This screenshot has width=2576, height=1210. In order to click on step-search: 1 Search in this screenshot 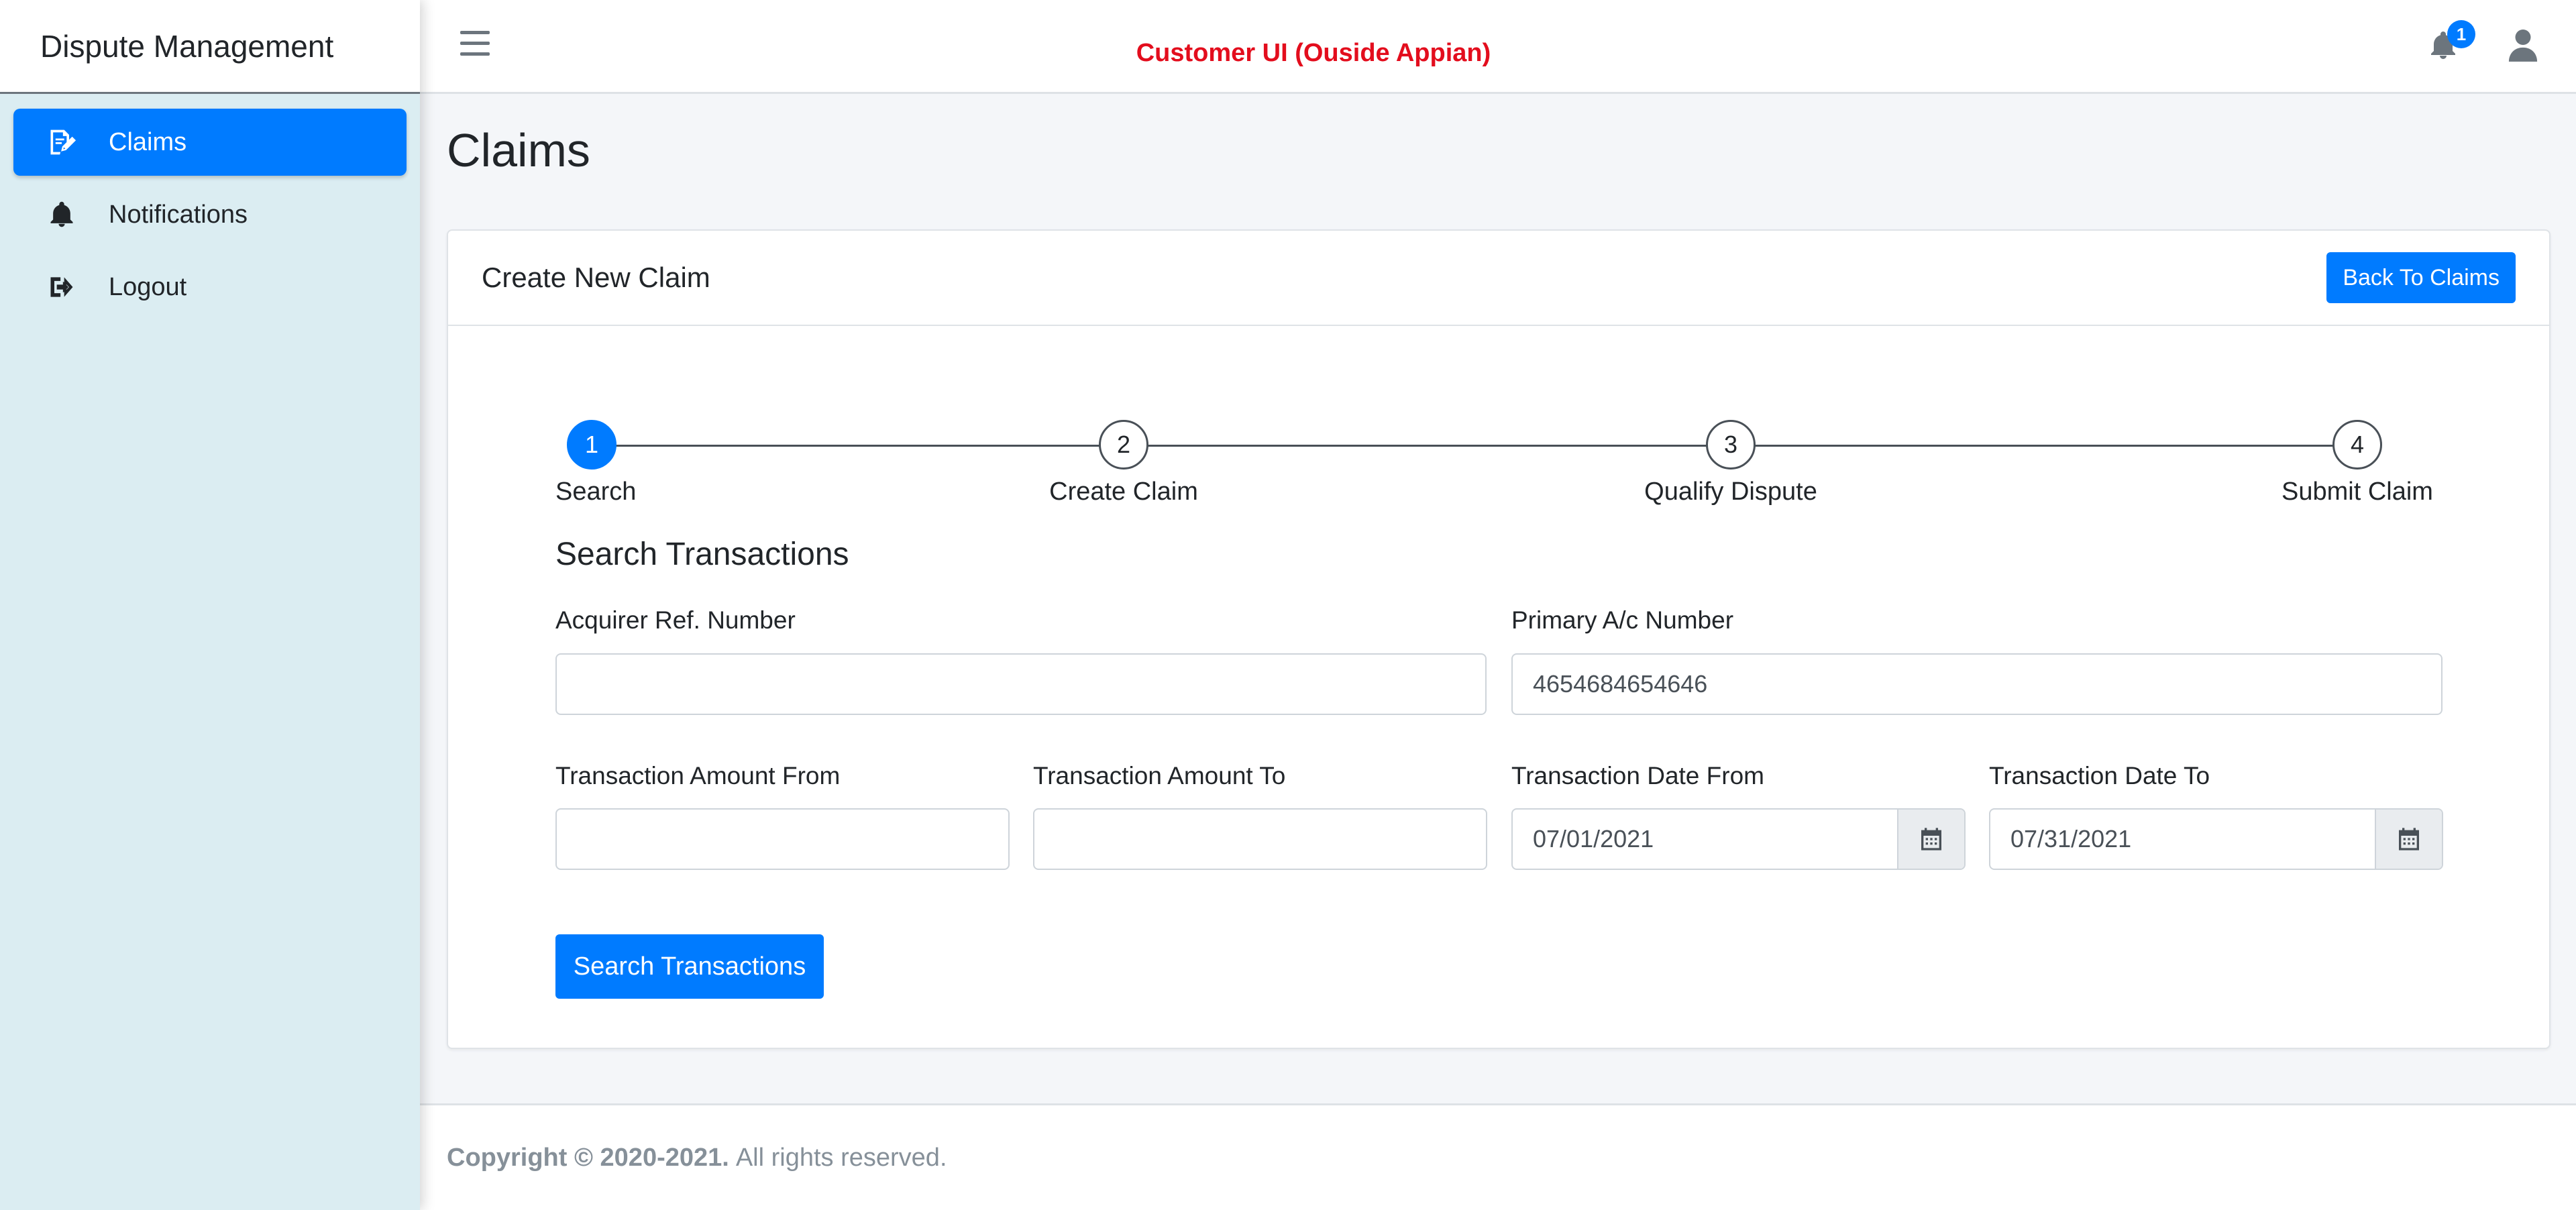, I will do `click(596, 449)`.